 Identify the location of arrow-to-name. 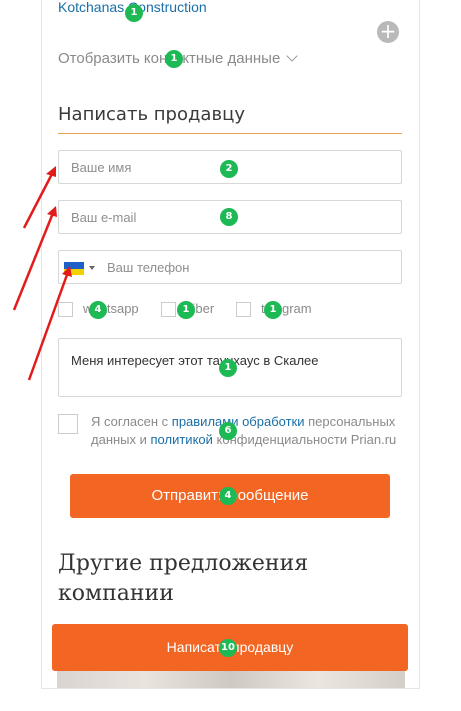
(38, 200).